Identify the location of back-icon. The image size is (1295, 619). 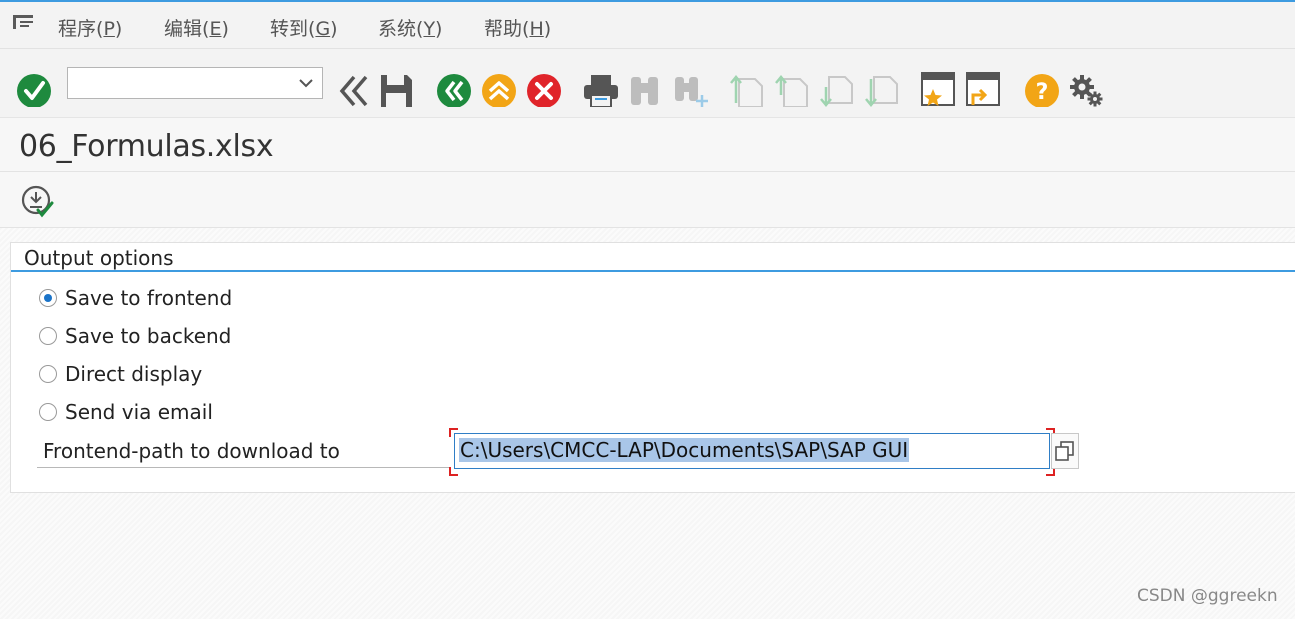
(454, 88).